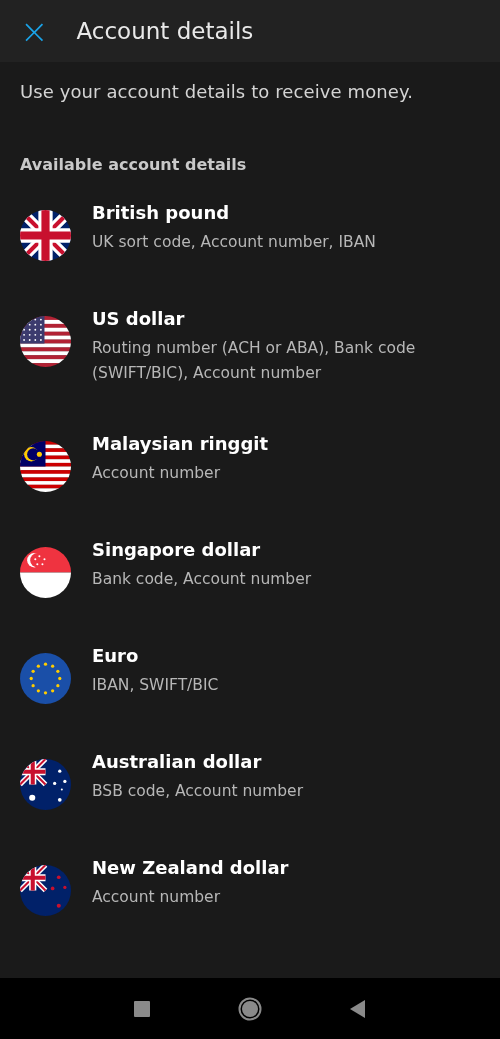  I want to click on recent-apps-icon, so click(142, 1008).